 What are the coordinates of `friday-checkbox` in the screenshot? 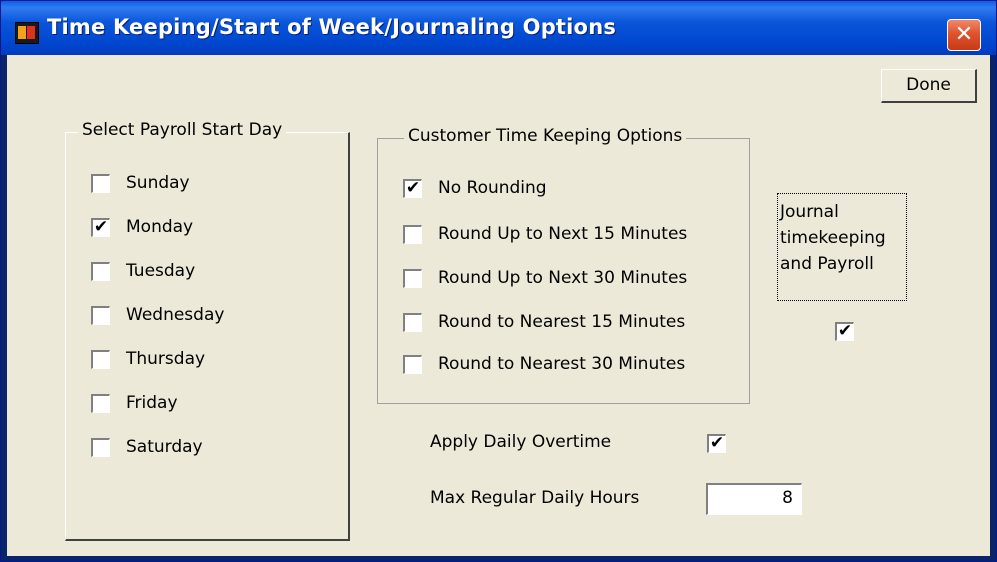 It's located at (100, 403).